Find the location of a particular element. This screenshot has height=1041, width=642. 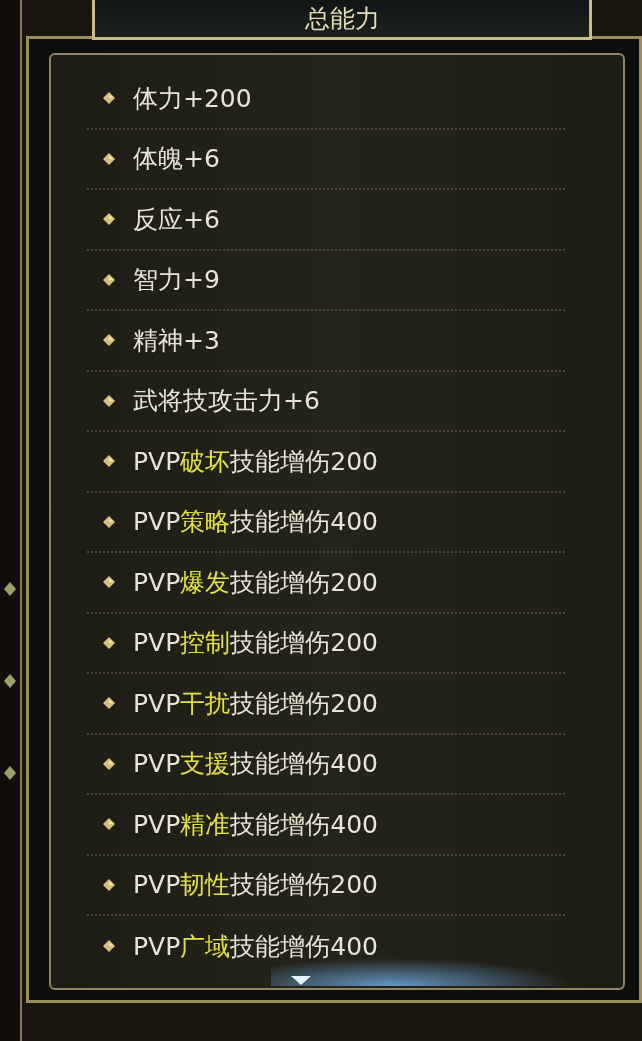

stat-text: PVP韧性技能增伤200 is located at coordinates (255, 885).